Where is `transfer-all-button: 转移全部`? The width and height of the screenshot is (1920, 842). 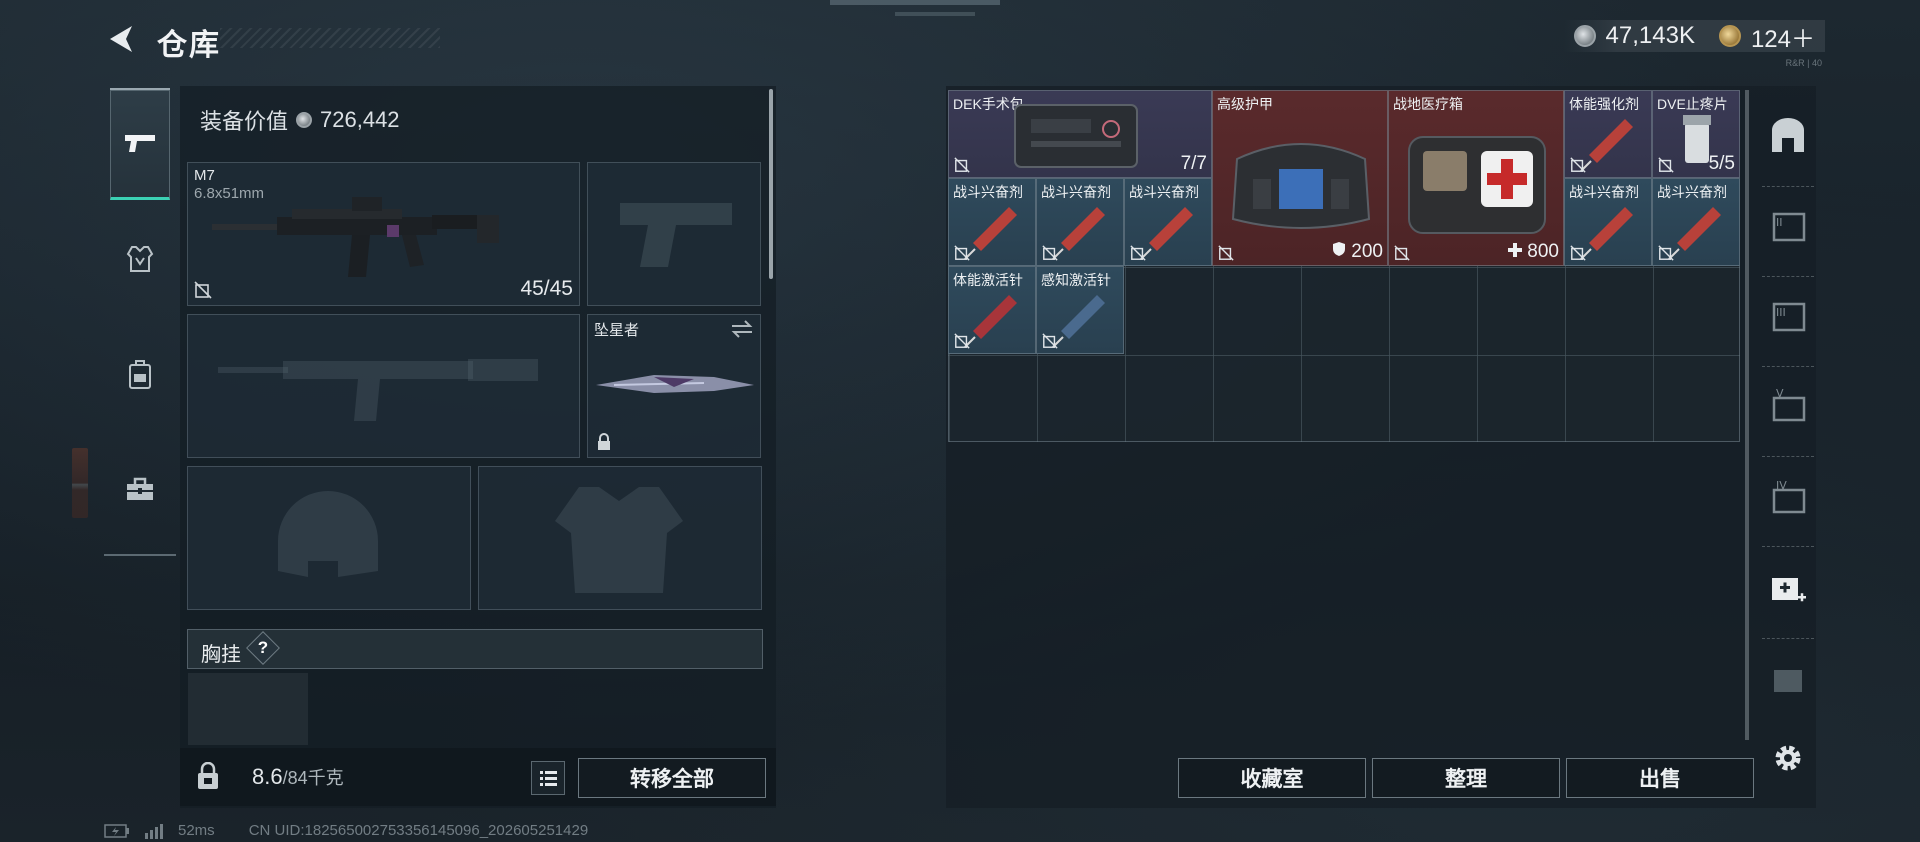 transfer-all-button: 转移全部 is located at coordinates (672, 778).